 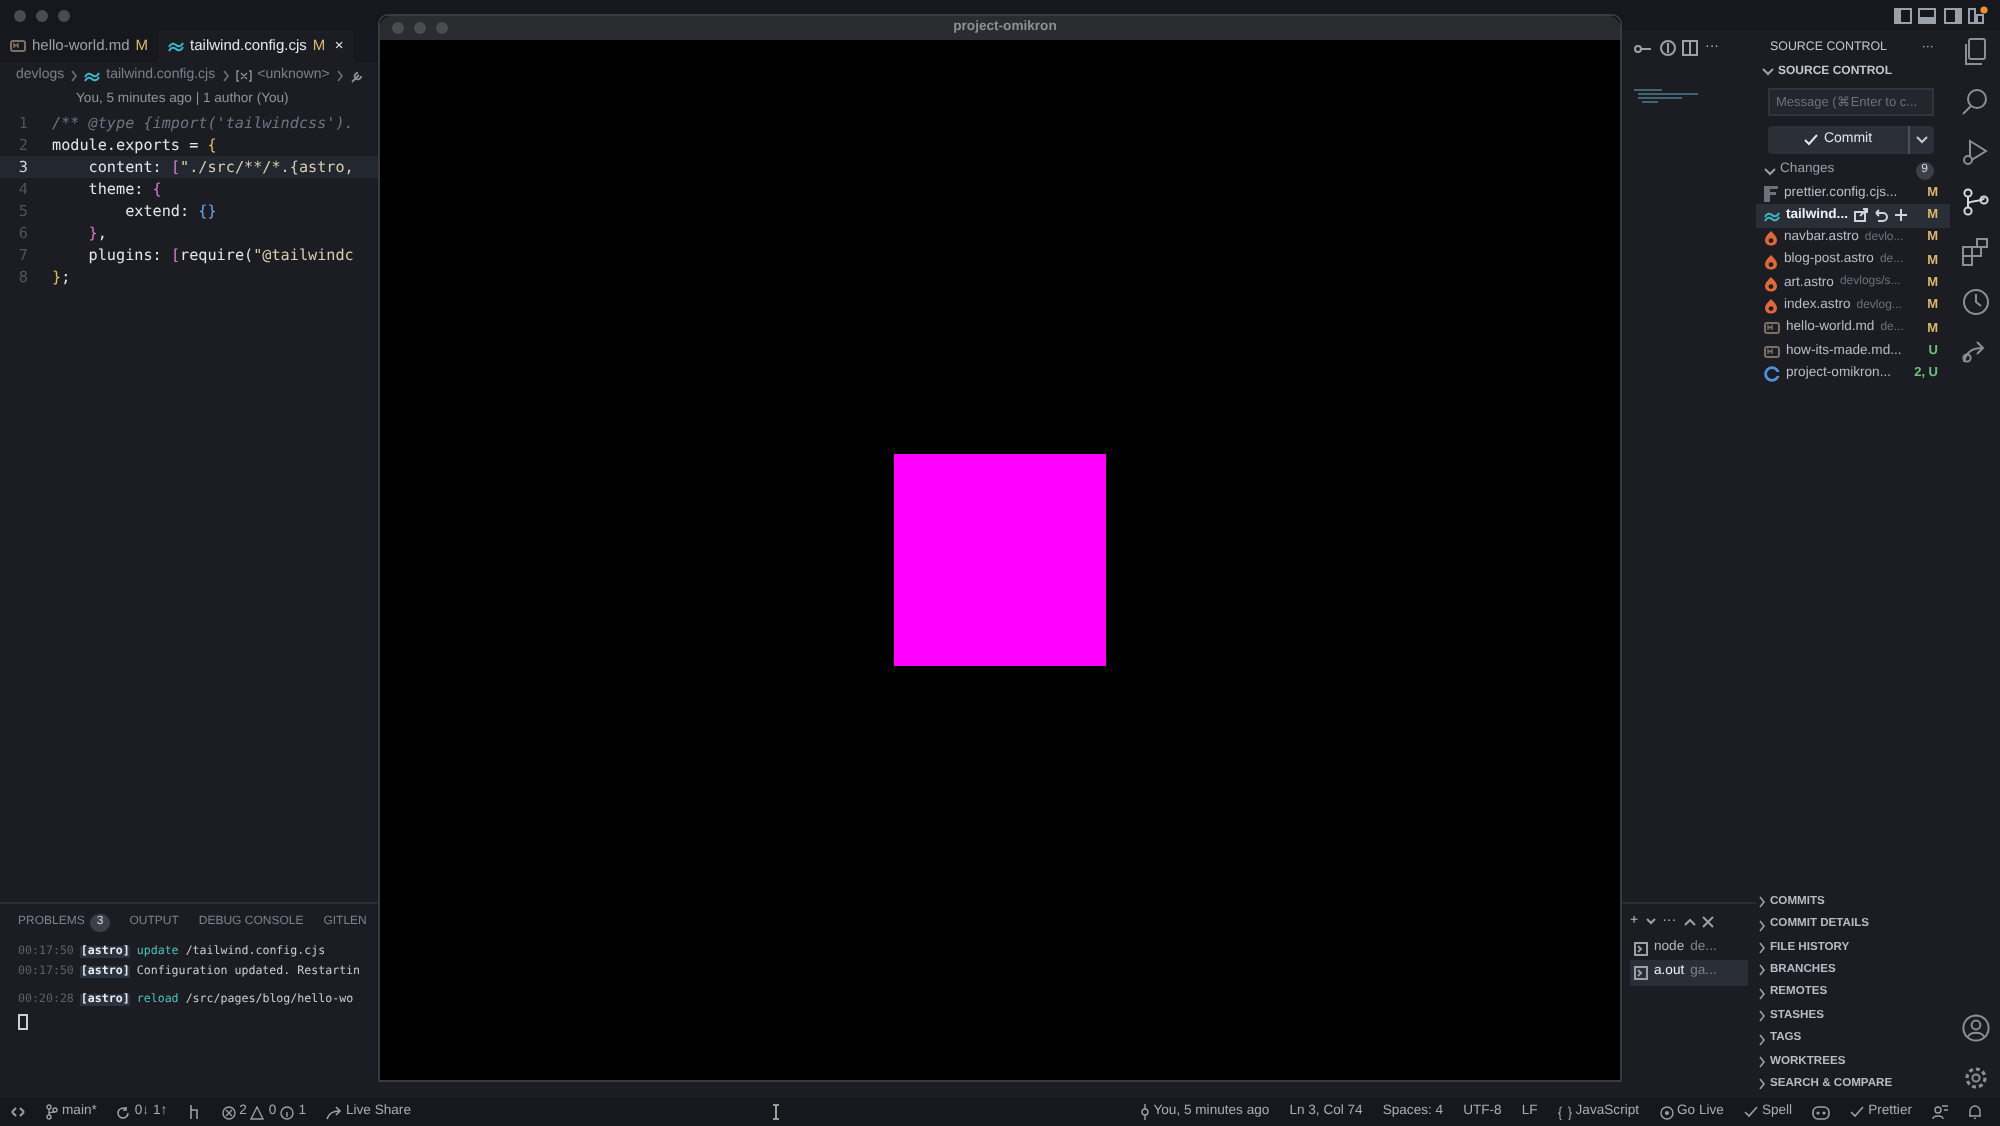 What do you see at coordinates (1975, 152) in the screenshot?
I see `run-debug-icon` at bounding box center [1975, 152].